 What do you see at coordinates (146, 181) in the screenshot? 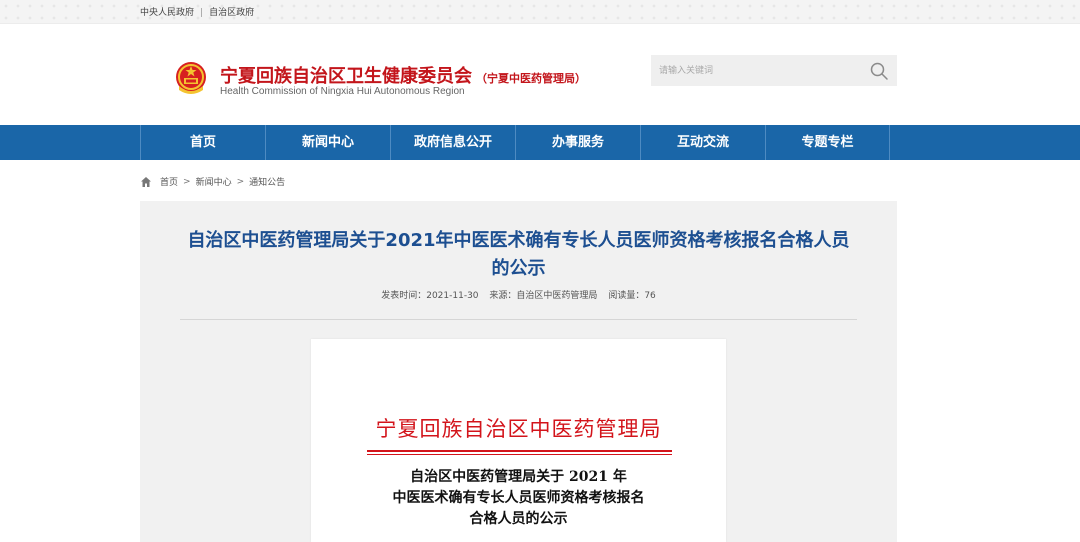
I see `home-icon` at bounding box center [146, 181].